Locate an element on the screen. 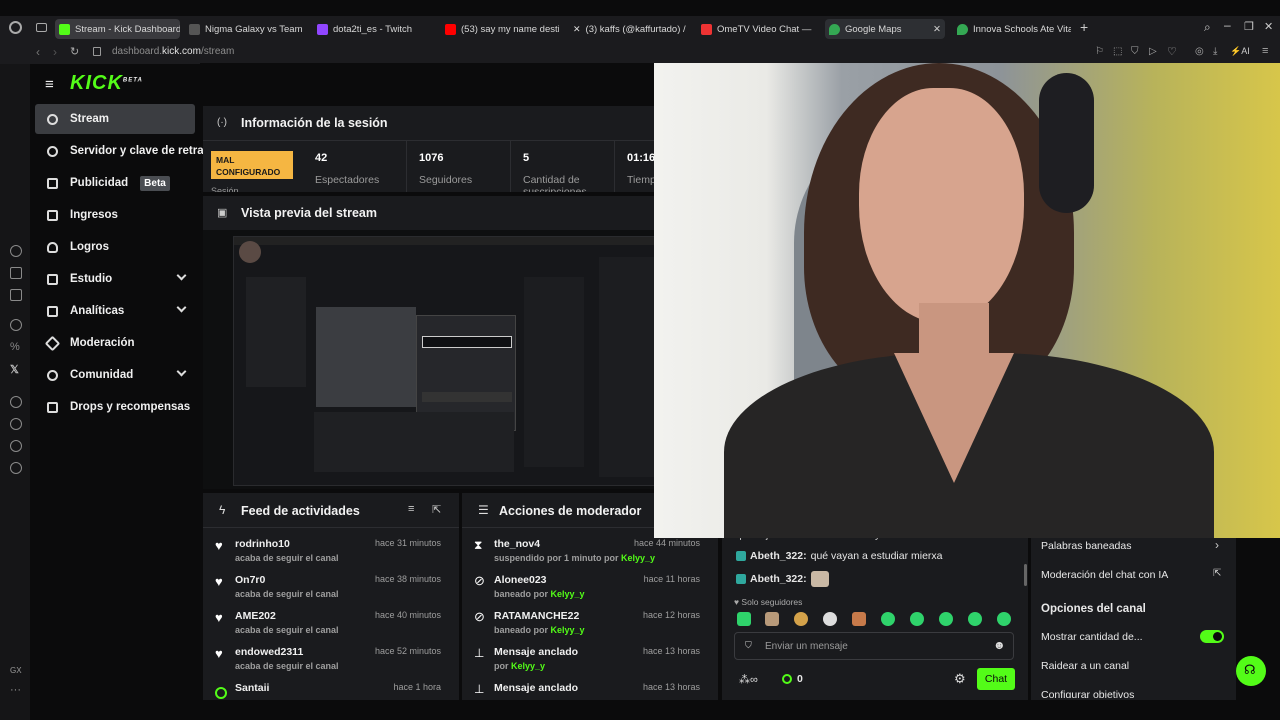  heart-icon: ♡ is located at coordinates (1172, 51).